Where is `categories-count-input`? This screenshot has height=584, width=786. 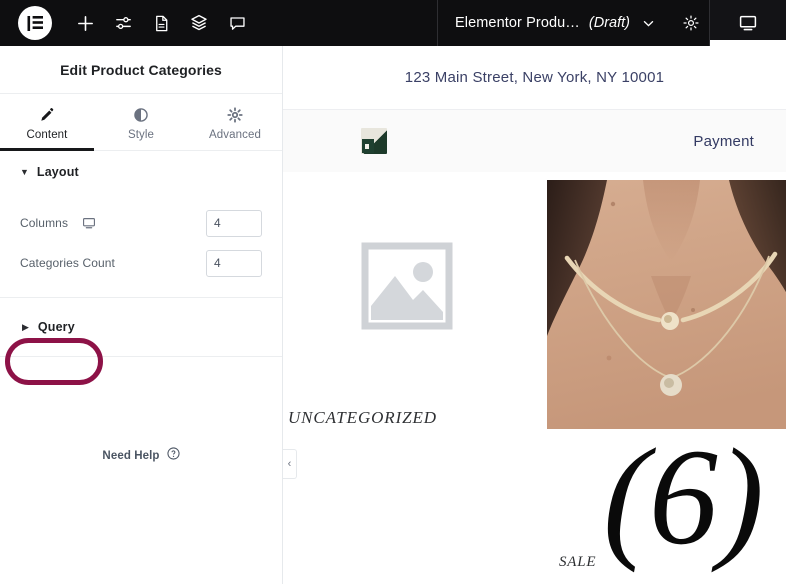
categories-count-input is located at coordinates (234, 263).